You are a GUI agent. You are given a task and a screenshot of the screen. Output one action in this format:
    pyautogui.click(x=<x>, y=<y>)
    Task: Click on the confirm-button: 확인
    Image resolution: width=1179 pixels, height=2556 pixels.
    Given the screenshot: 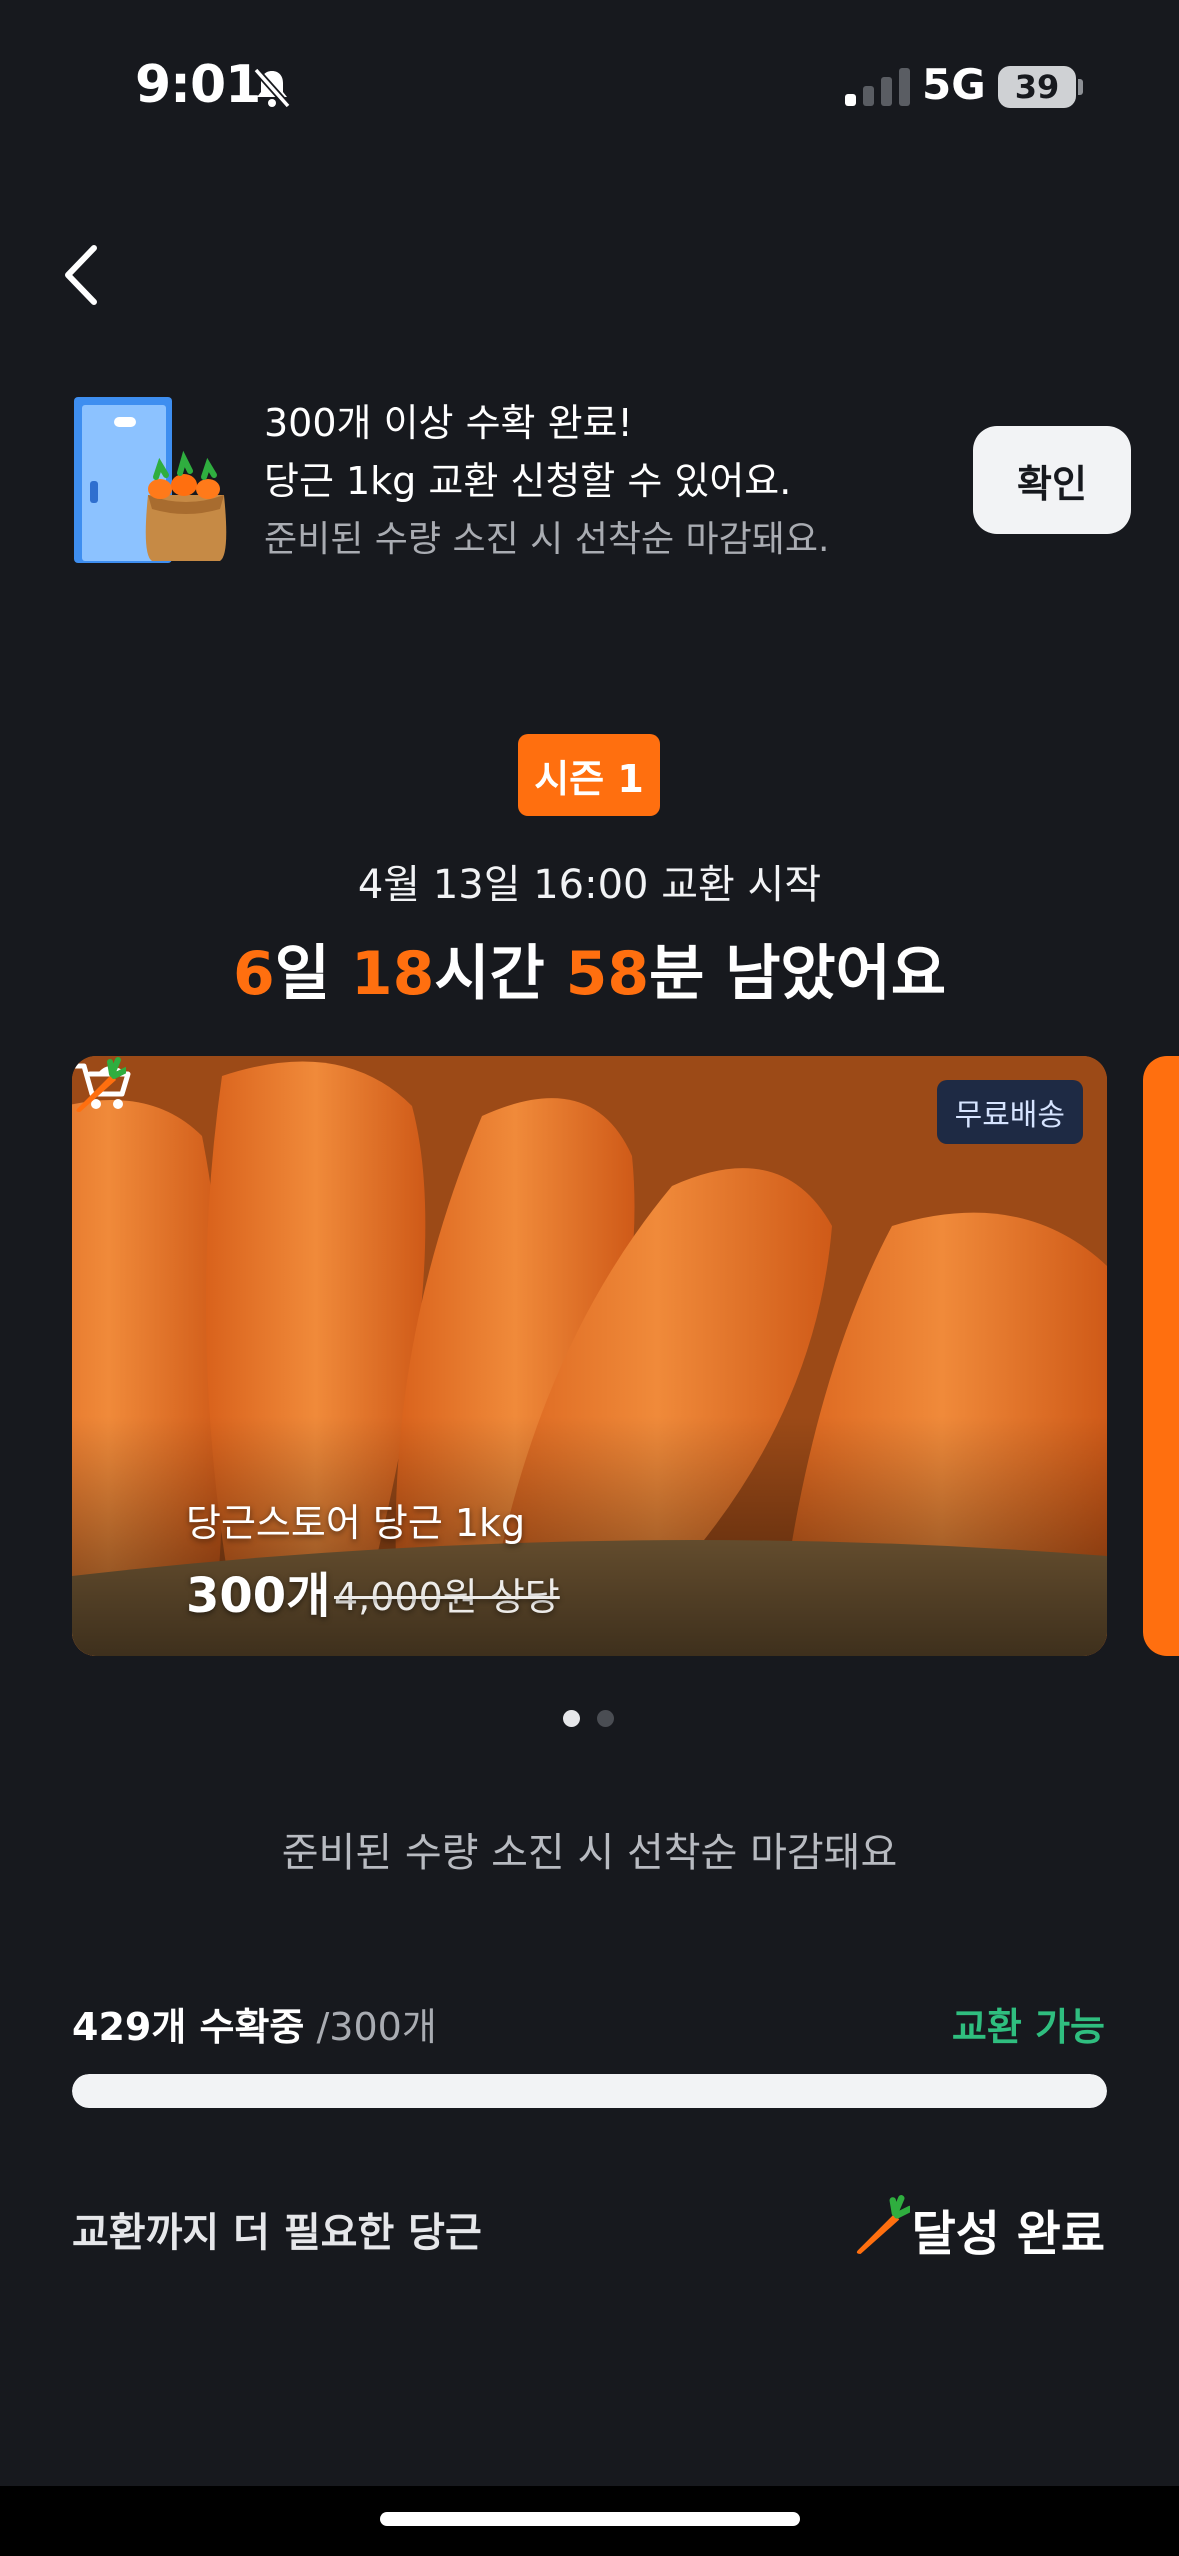 What is the action you would take?
    pyautogui.click(x=1052, y=480)
    